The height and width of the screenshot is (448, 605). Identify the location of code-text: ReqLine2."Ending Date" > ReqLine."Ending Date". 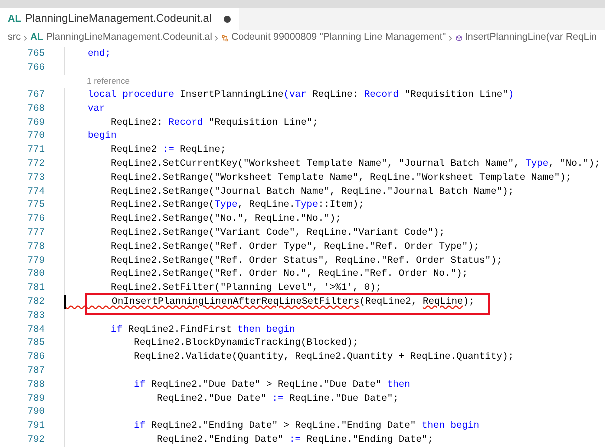
(284, 426).